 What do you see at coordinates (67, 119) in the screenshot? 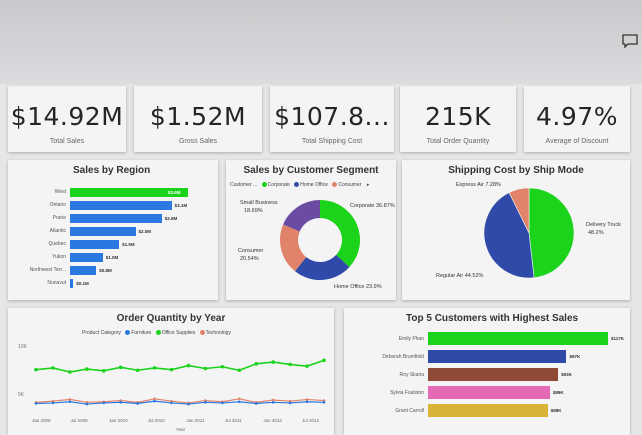
I see `kpi-card-total-sales: $14.92M Total Sales` at bounding box center [67, 119].